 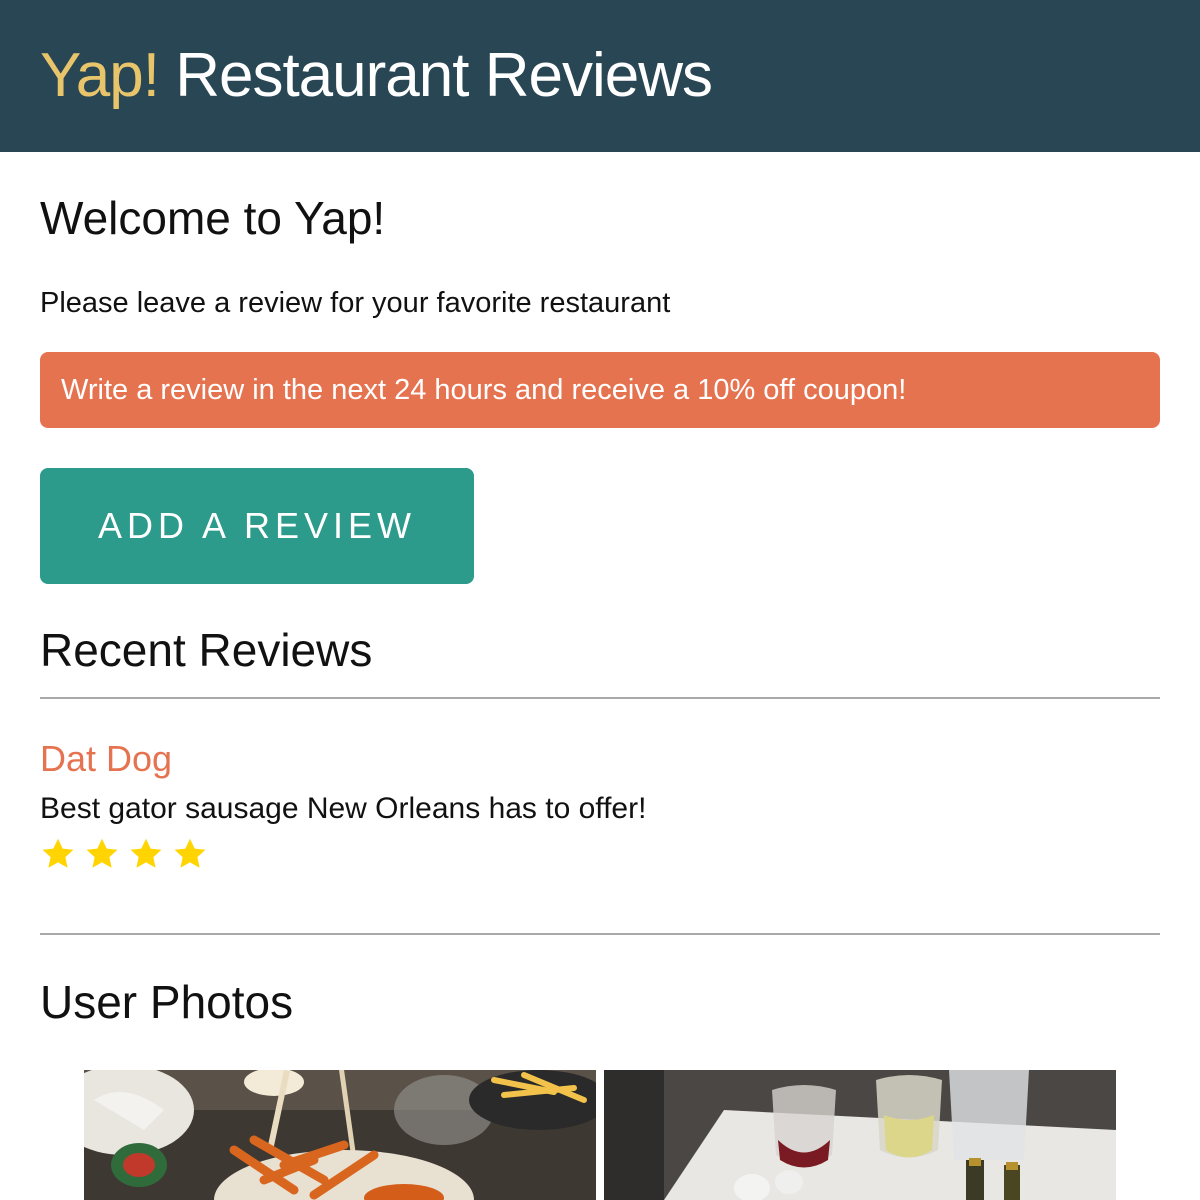 I want to click on review-restaurant-link: Dat Dog, so click(x=106, y=759).